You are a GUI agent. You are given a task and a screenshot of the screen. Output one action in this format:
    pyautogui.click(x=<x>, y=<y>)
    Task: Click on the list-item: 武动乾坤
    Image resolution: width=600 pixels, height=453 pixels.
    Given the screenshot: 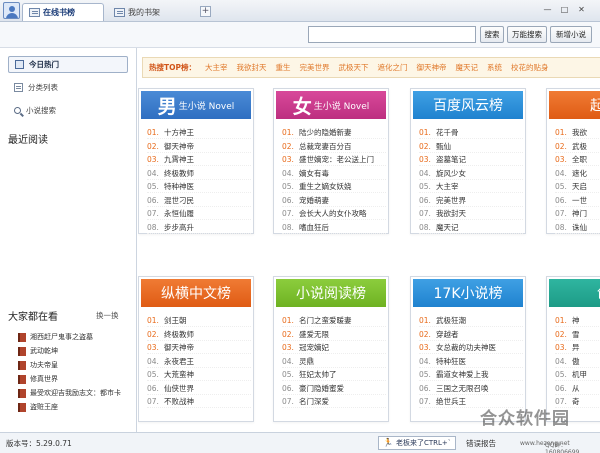 What is the action you would take?
    pyautogui.click(x=77, y=351)
    